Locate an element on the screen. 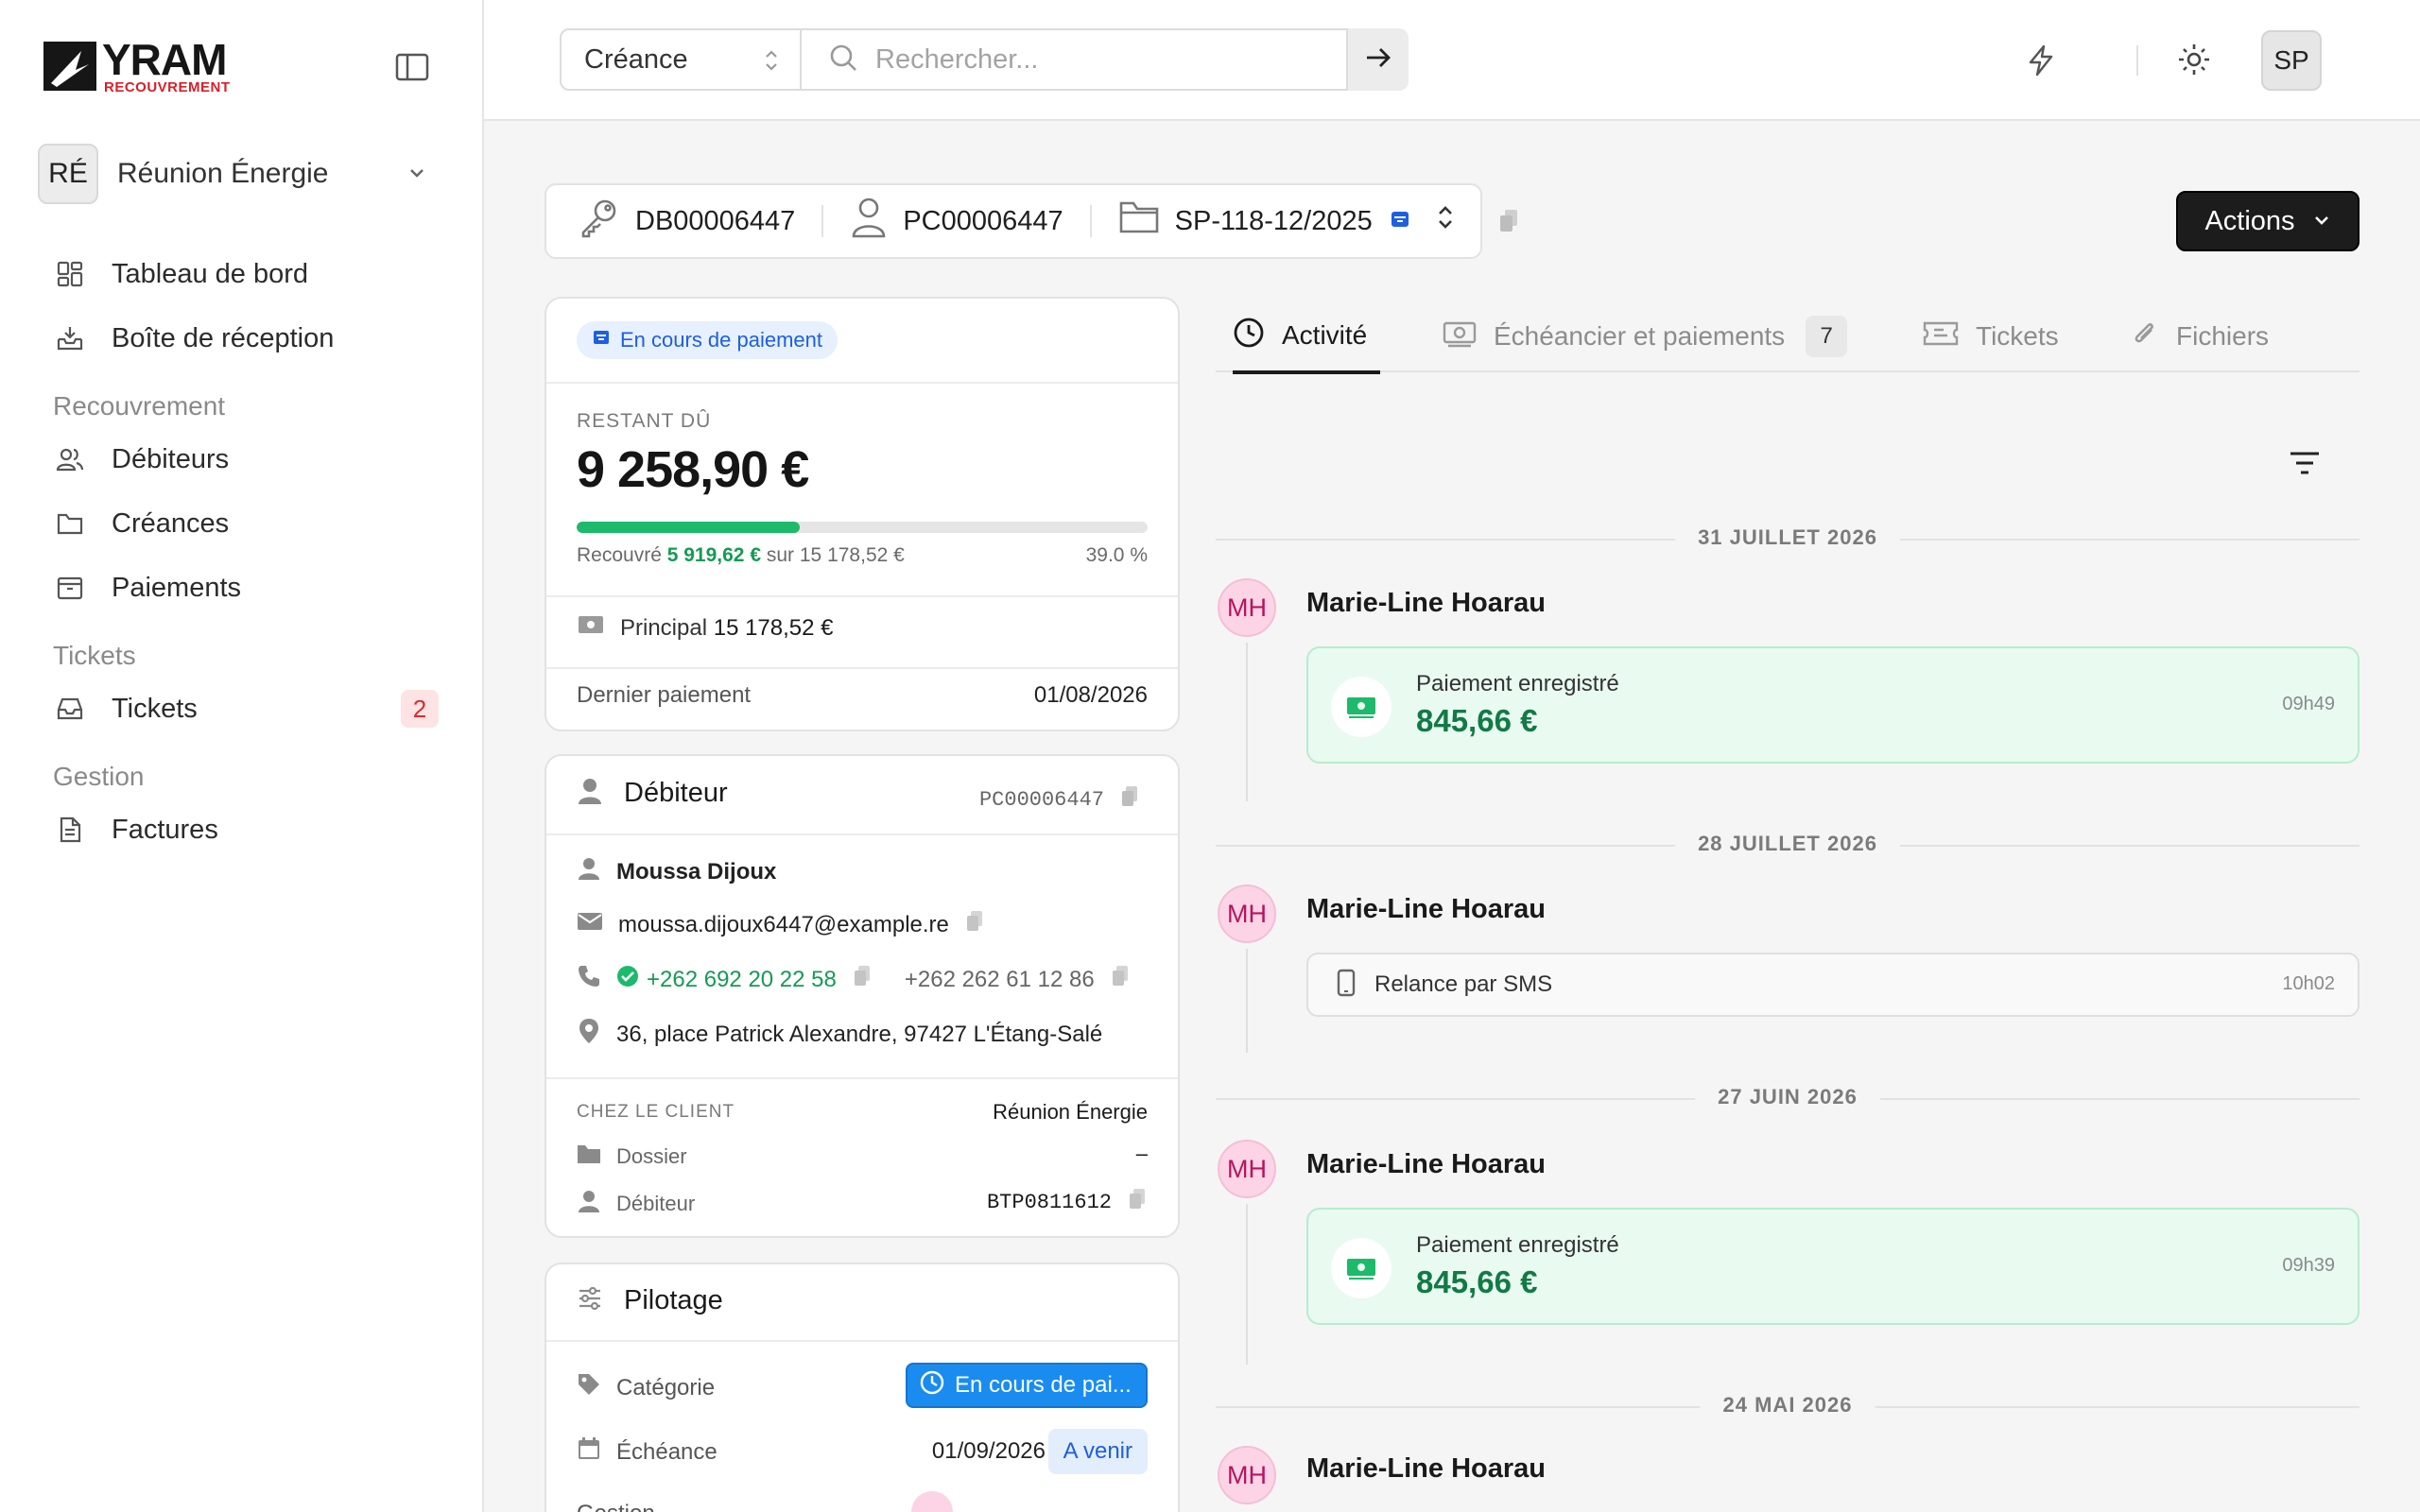  wallet-tag-icon is located at coordinates (1400, 221).